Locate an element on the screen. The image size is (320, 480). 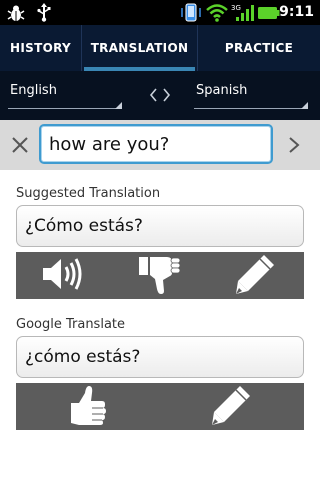
swap-languages-icon is located at coordinates (160, 95).